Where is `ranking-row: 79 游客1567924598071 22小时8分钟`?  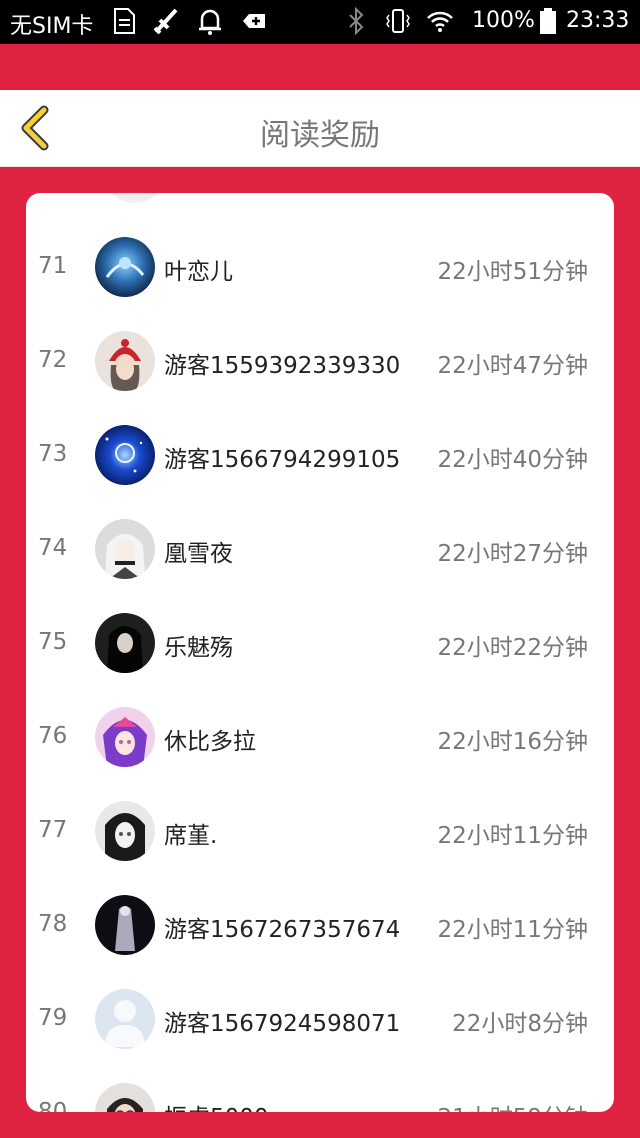 ranking-row: 79 游客1567924598071 22小时8分钟 is located at coordinates (320, 1020).